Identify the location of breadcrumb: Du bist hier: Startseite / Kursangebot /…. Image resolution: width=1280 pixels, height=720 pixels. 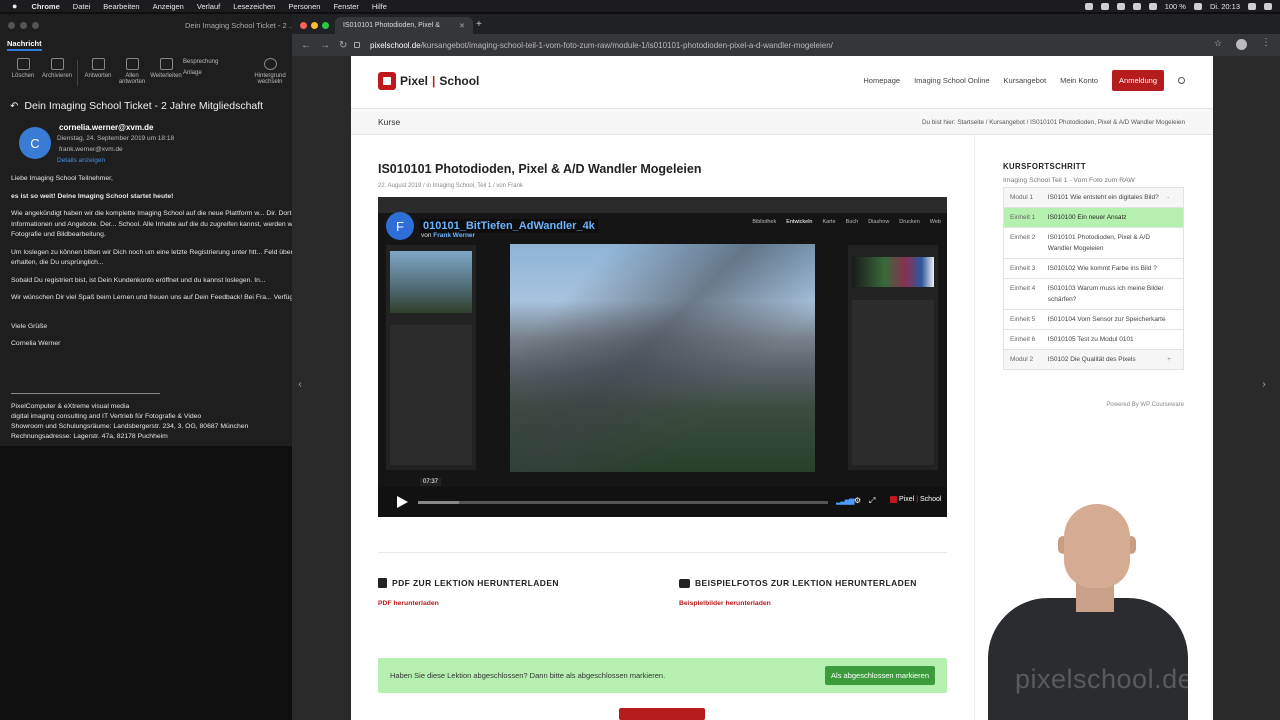
(1053, 122).